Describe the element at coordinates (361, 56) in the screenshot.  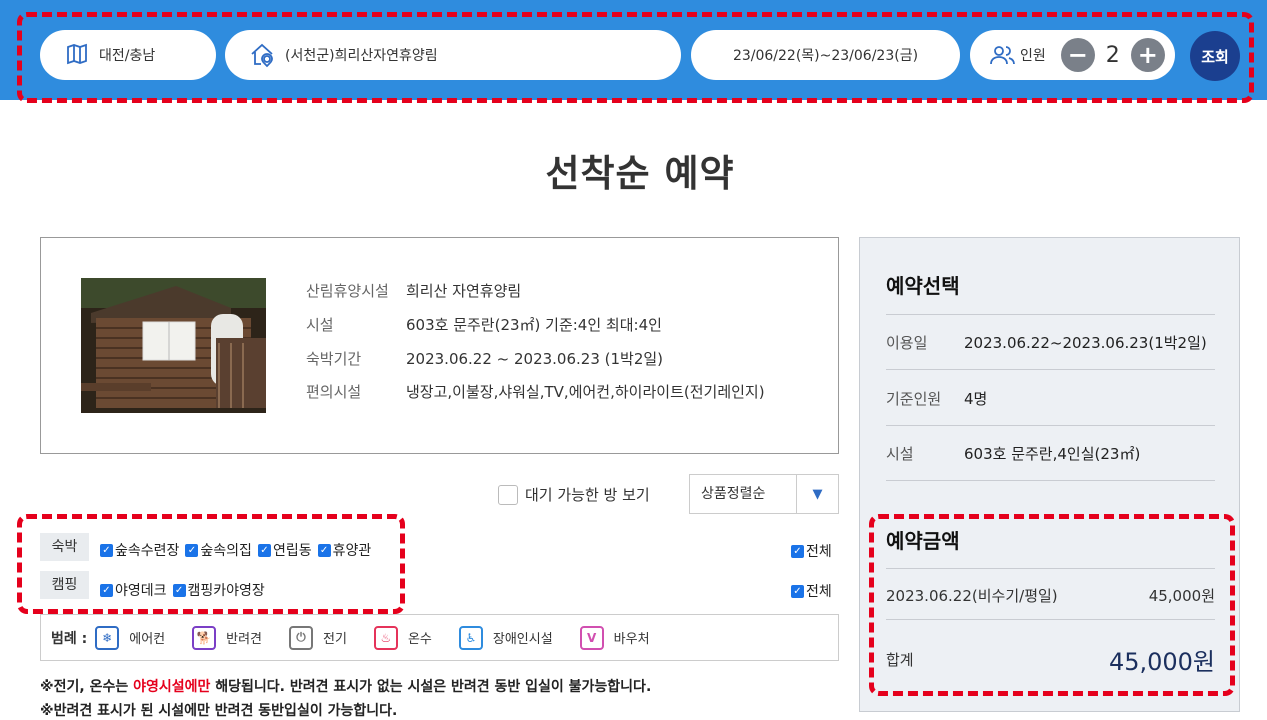
I see `facility-label: (서천군)희리산자연휴양림` at that location.